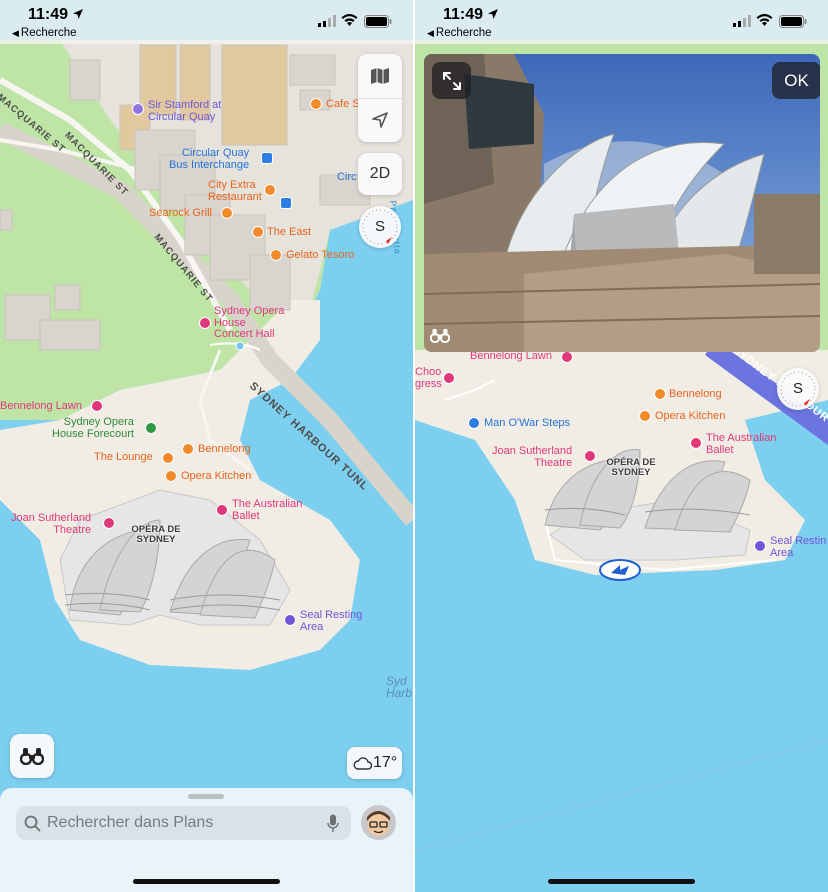  What do you see at coordinates (385, 762) in the screenshot?
I see `weather-temperature: 17°` at bounding box center [385, 762].